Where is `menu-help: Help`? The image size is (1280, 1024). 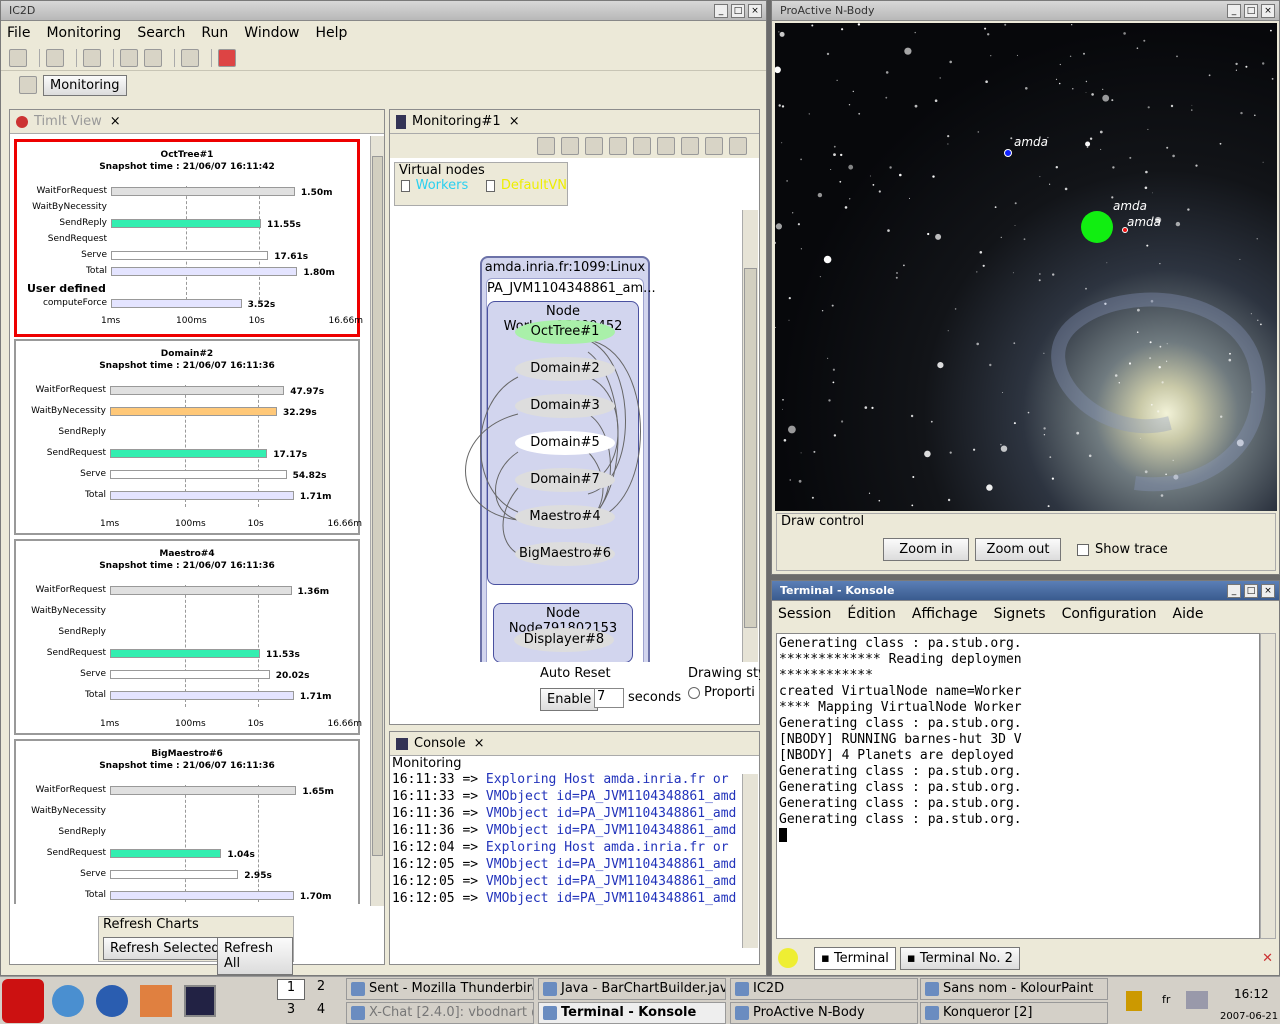
menu-help: Help is located at coordinates (331, 33).